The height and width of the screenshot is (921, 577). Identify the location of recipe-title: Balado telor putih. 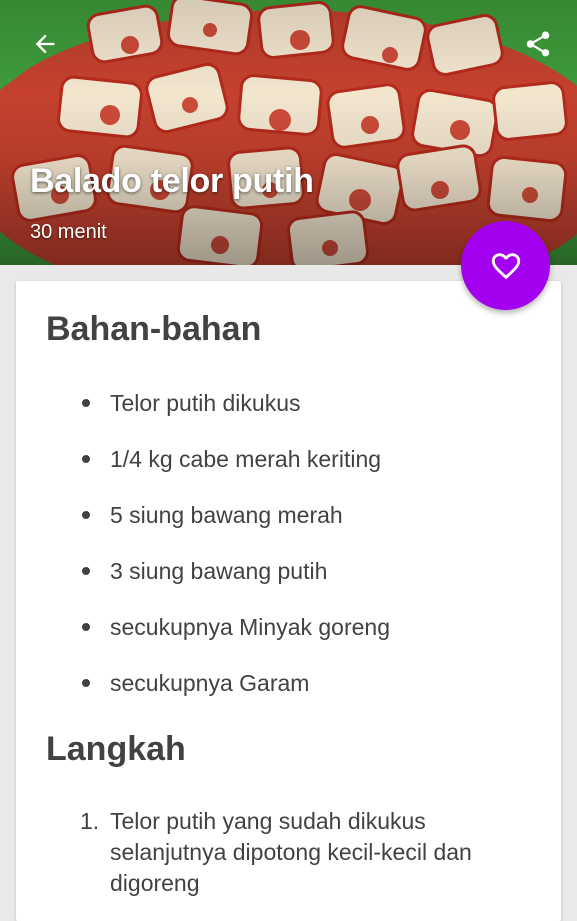
(172, 181).